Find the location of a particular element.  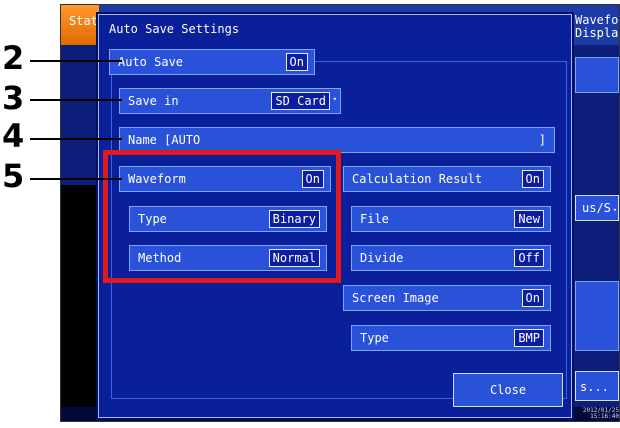

callout-5-leader is located at coordinates (76, 179).